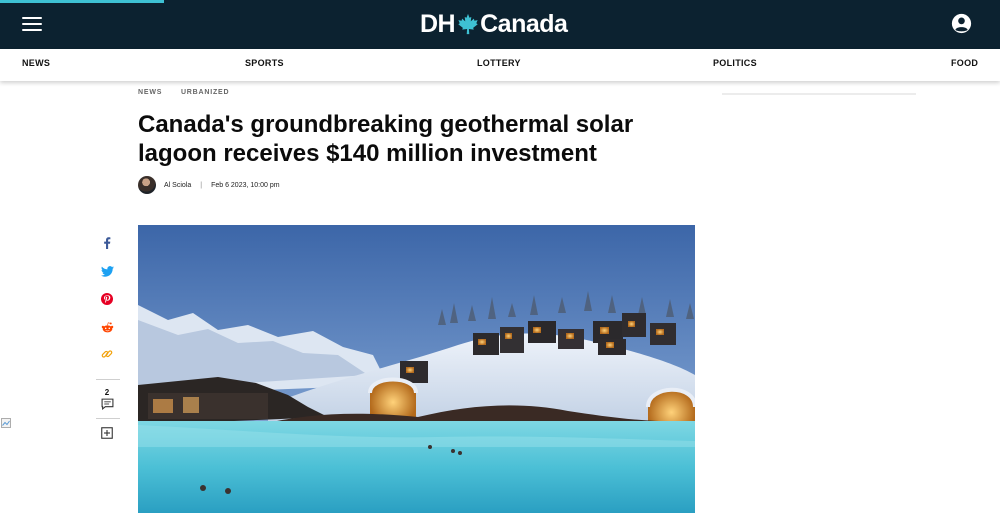  I want to click on breadcrumb-news: NEWS, so click(150, 92).